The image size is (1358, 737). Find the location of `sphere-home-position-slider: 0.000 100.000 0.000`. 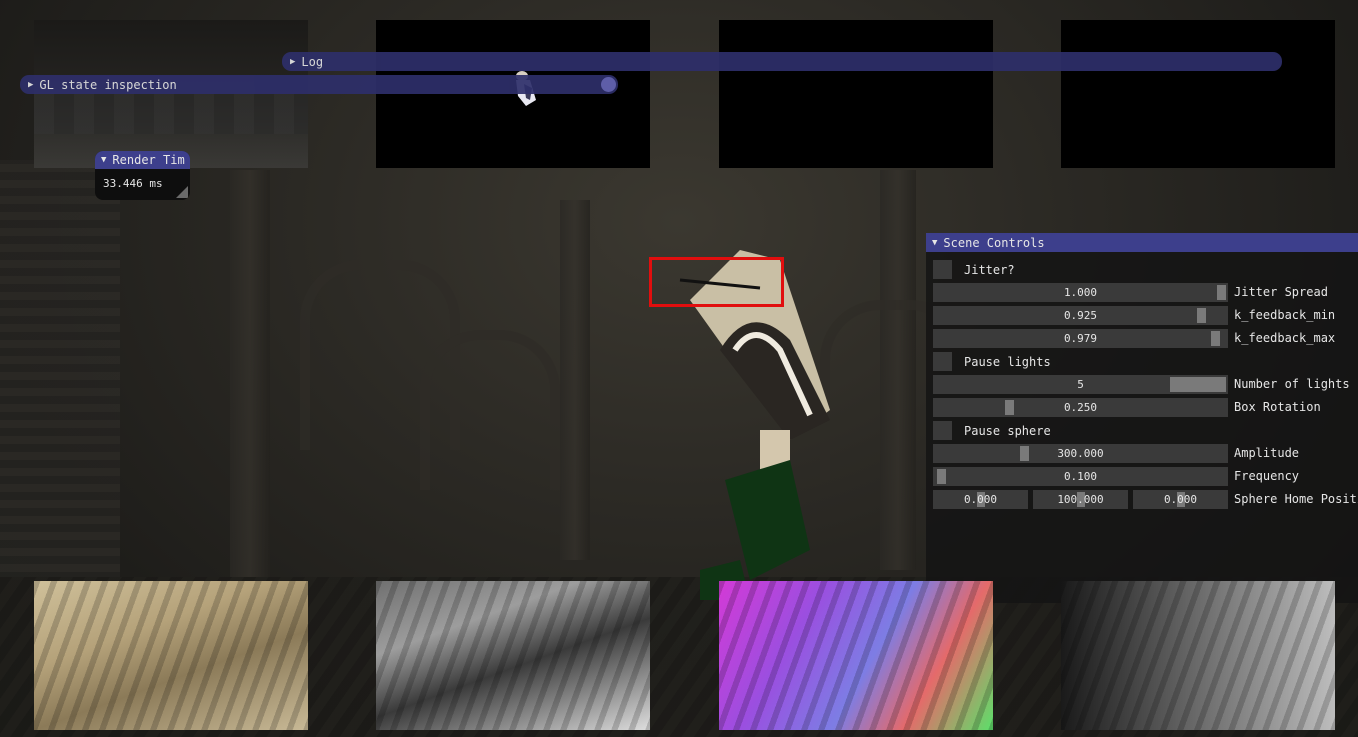

sphere-home-position-slider: 0.000 100.000 0.000 is located at coordinates (1080, 499).